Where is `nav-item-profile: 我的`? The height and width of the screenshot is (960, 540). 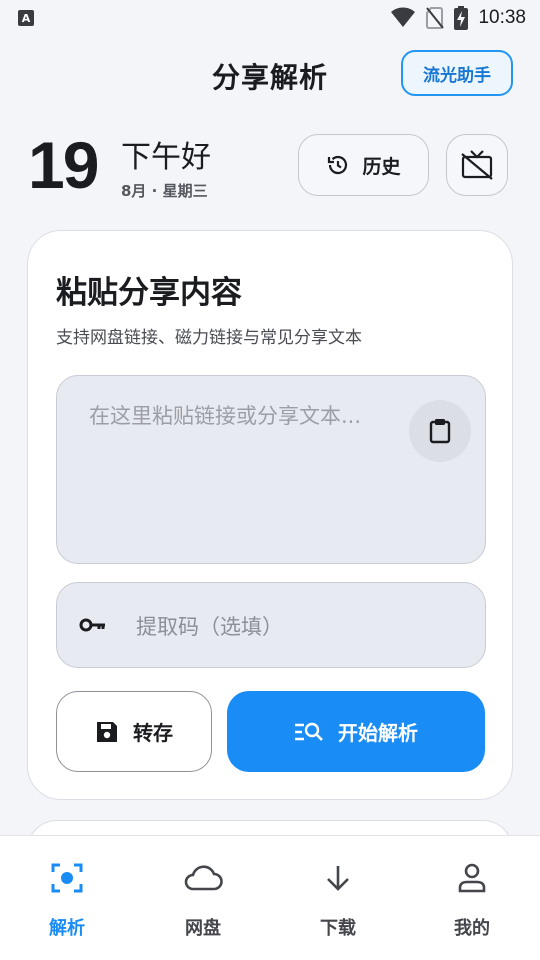 nav-item-profile: 我的 is located at coordinates (472, 900).